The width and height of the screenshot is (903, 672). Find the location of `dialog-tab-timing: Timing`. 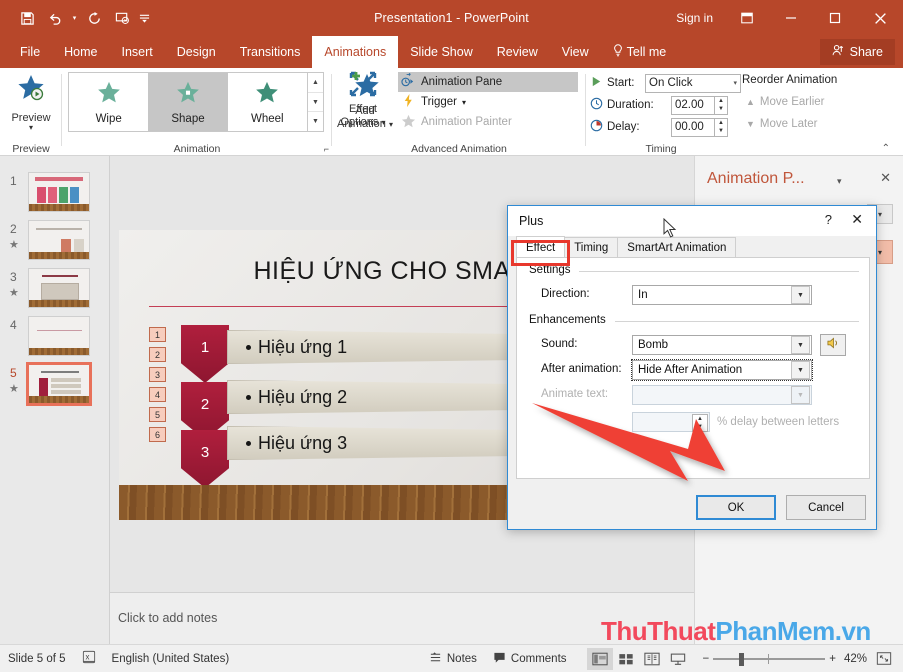

dialog-tab-timing: Timing is located at coordinates (591, 247).